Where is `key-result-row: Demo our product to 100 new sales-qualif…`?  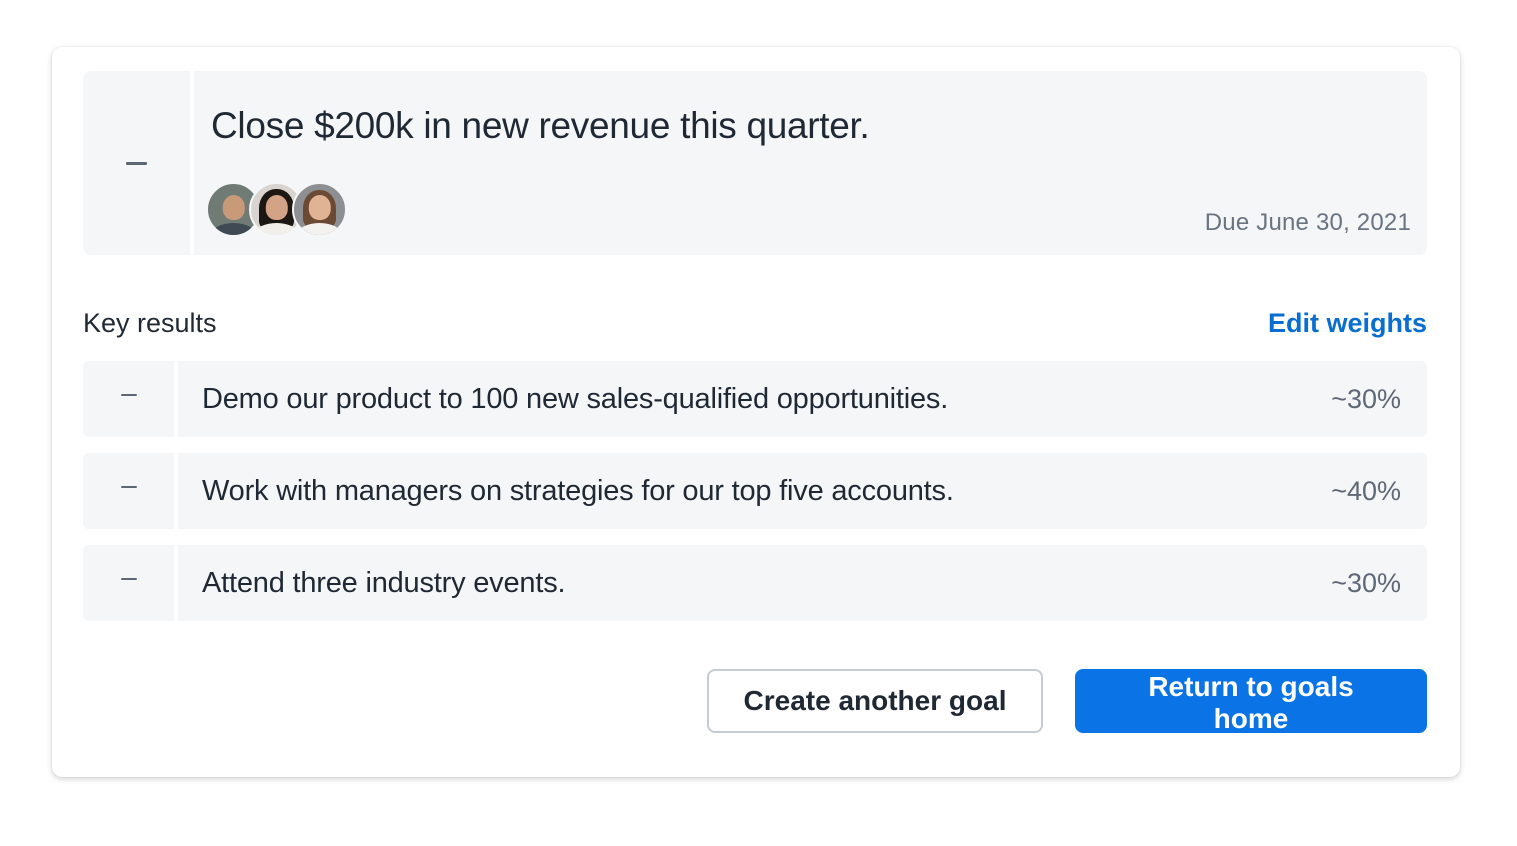
key-result-row: Demo our product to 100 new sales-qualif… is located at coordinates (755, 399).